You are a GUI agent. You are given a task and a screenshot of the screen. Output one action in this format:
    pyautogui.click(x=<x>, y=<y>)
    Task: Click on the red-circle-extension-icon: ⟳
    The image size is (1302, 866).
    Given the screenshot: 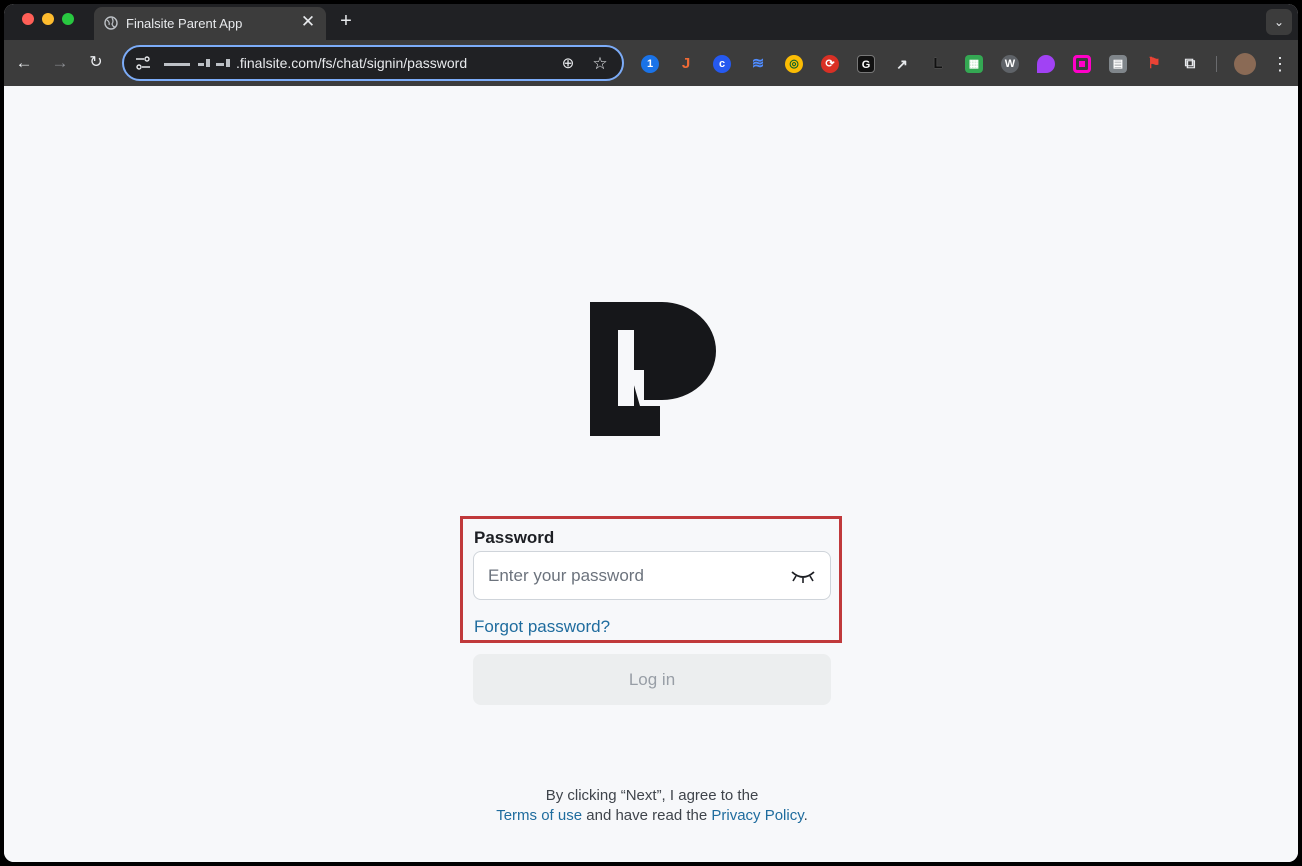 What is the action you would take?
    pyautogui.click(x=830, y=64)
    